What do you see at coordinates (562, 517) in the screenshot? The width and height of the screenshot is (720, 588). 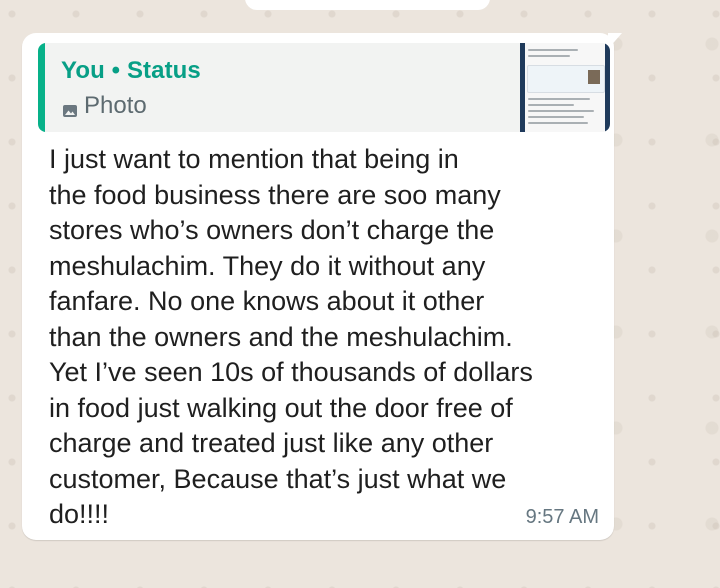 I see `message-timestamp: 9:57 AM` at bounding box center [562, 517].